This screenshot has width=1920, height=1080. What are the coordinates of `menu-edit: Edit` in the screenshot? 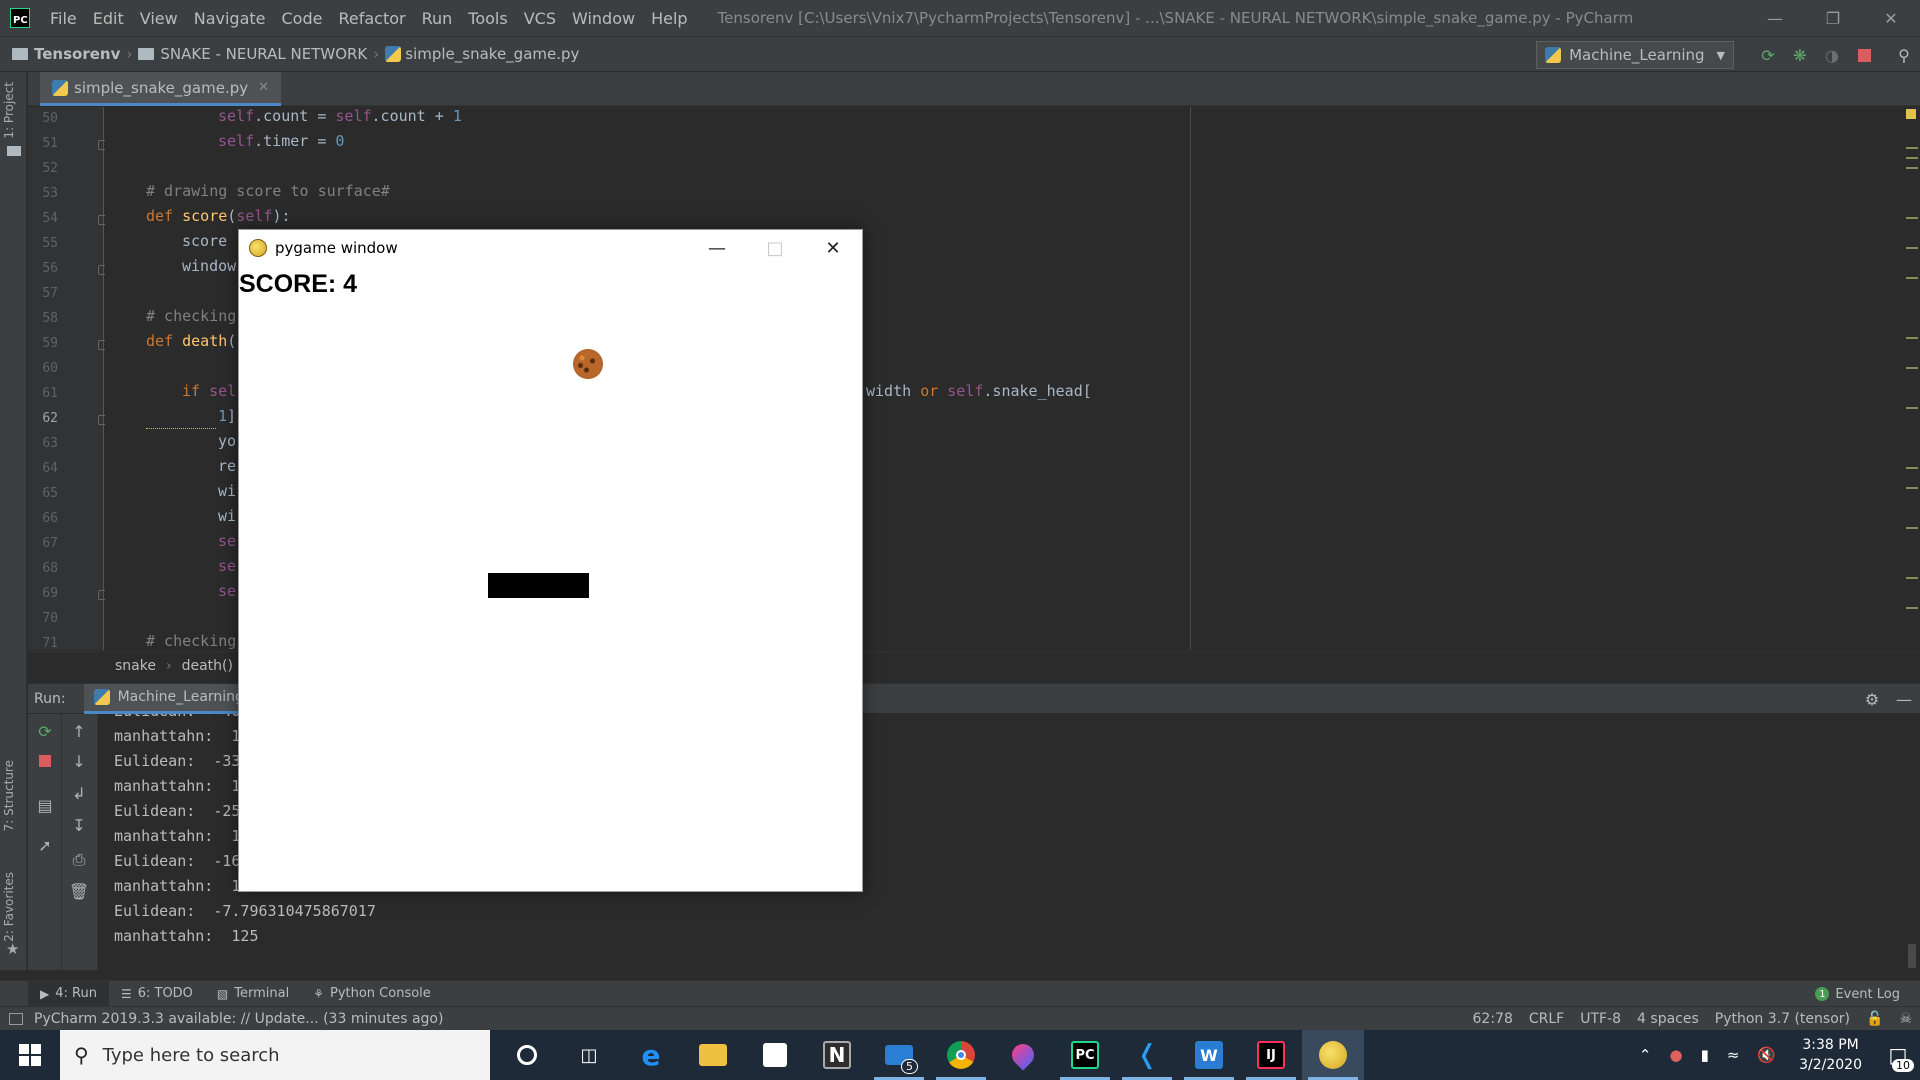 It's located at (108, 18).